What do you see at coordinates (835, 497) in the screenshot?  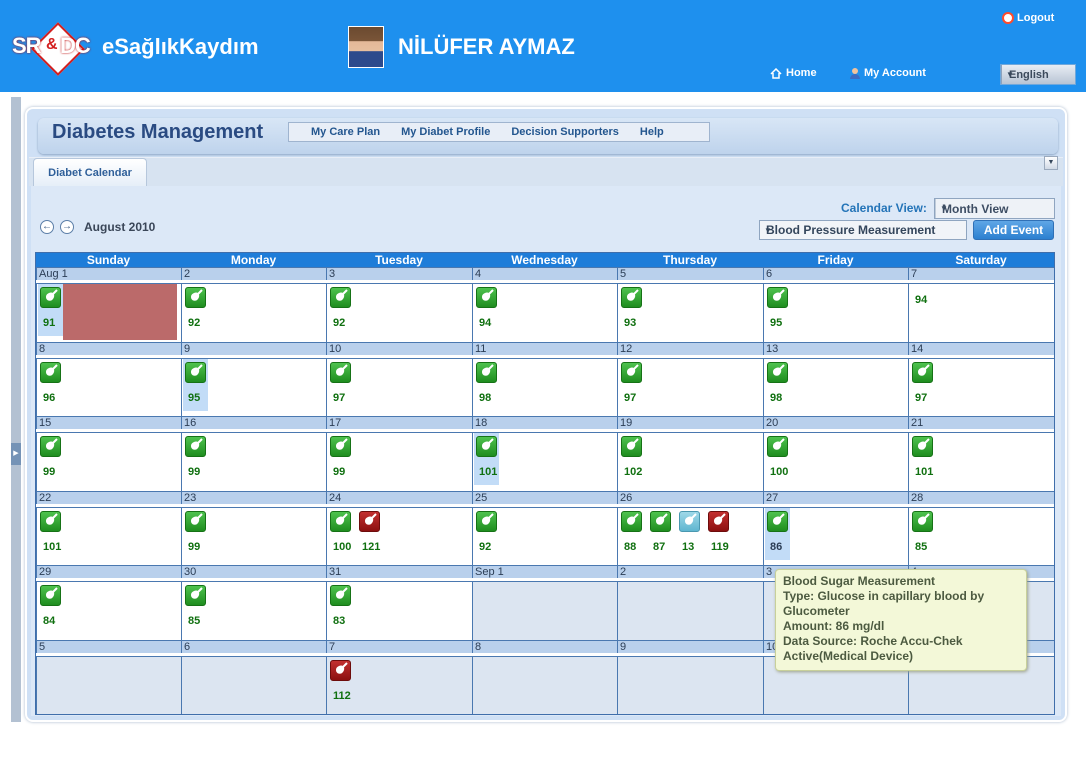 I see `day-number: 27` at bounding box center [835, 497].